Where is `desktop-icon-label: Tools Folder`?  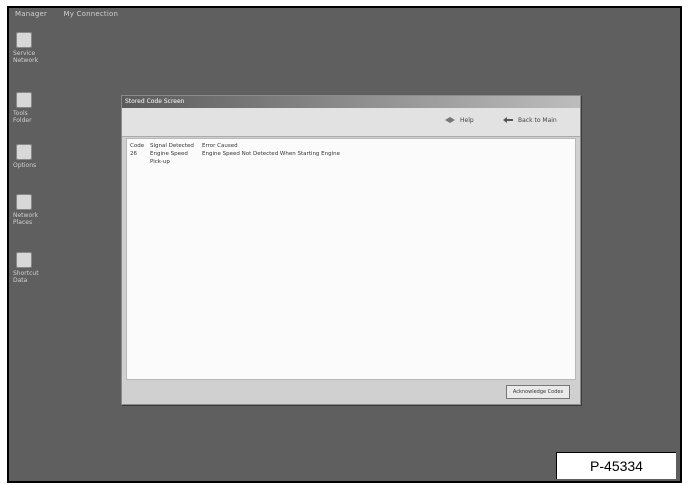
desktop-icon-label: Tools Folder is located at coordinates (22, 117).